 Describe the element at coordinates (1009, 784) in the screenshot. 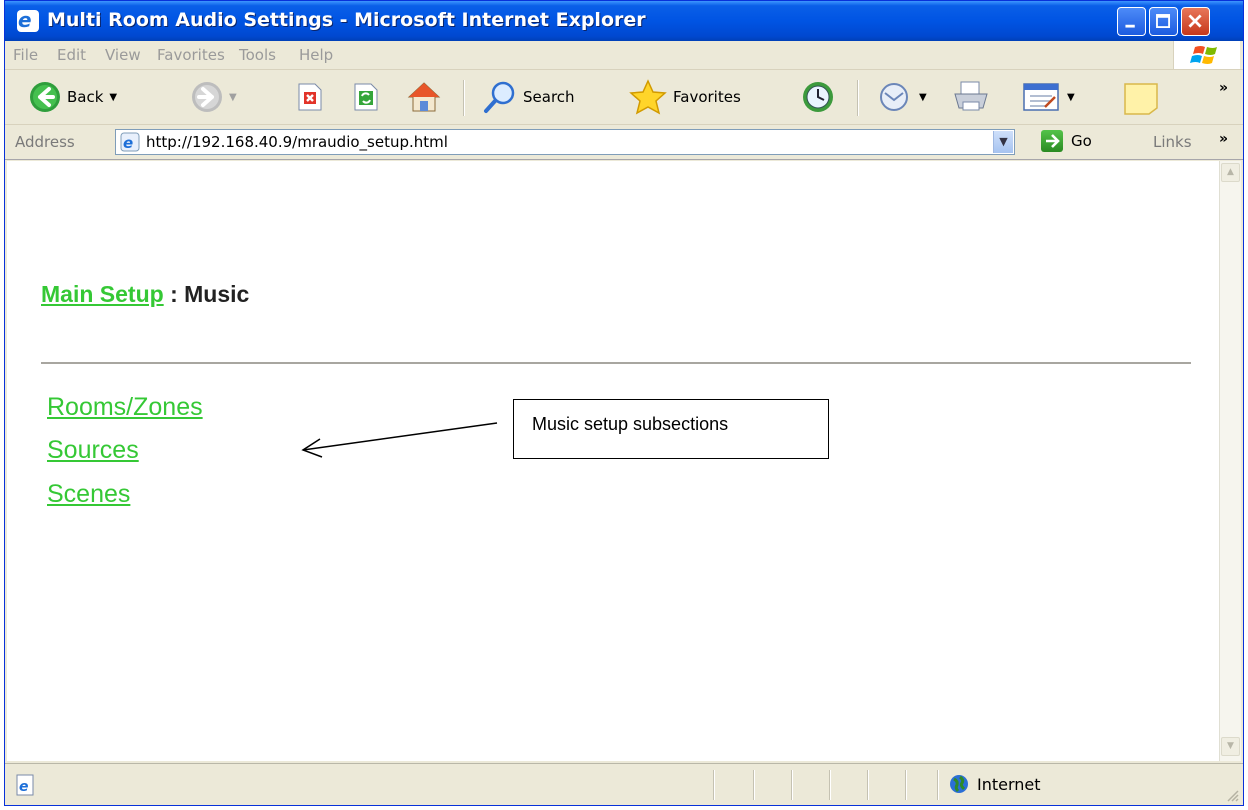

I see `zone-label: Internet` at that location.